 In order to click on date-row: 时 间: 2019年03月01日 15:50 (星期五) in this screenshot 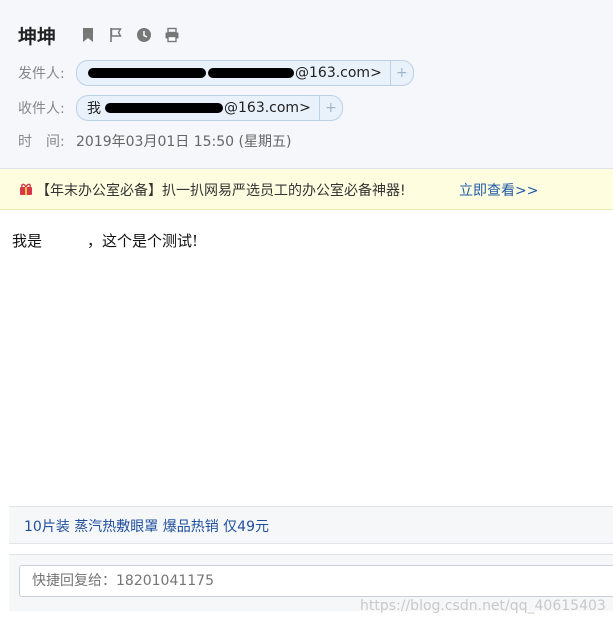, I will do `click(154, 141)`.